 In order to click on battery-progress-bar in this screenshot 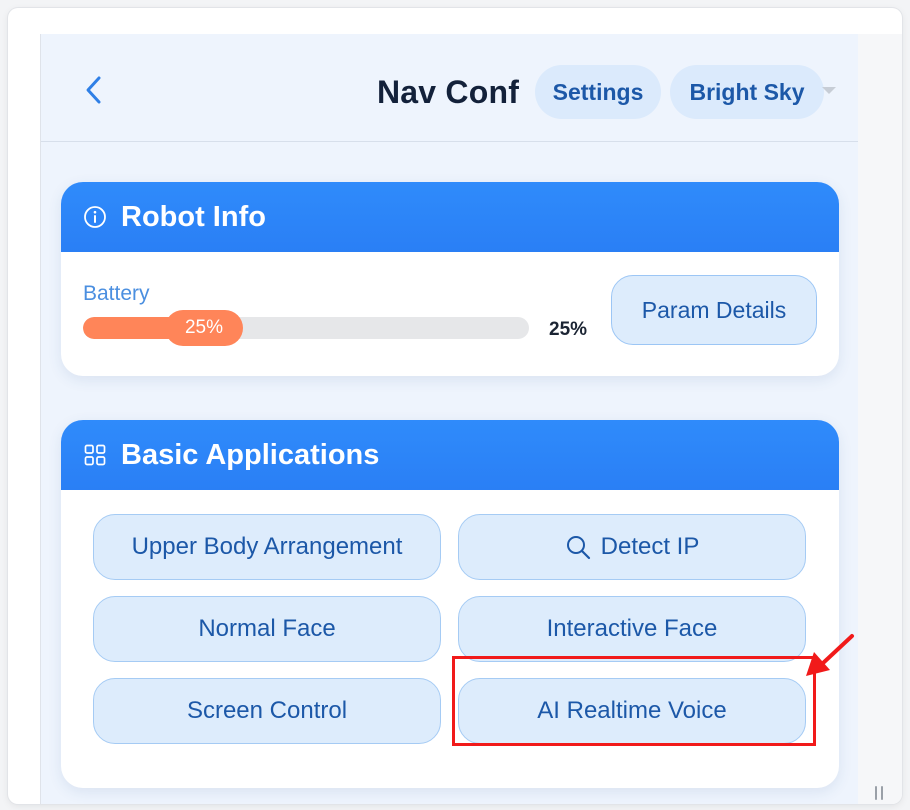, I will do `click(306, 328)`.